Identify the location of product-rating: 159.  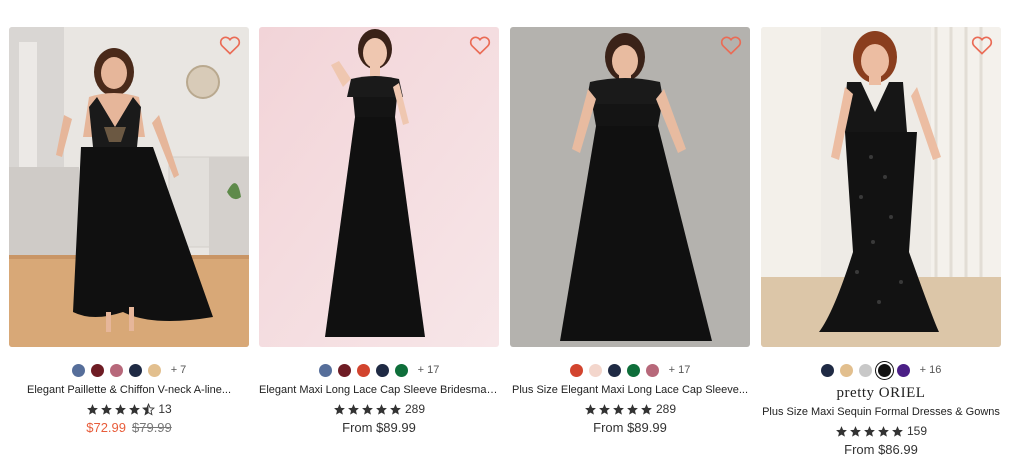
(881, 431).